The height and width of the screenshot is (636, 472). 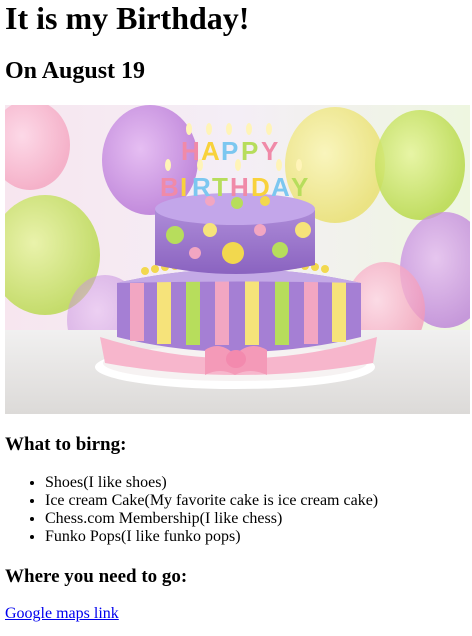 What do you see at coordinates (183, 187) in the screenshot?
I see `svg-text: I` at bounding box center [183, 187].